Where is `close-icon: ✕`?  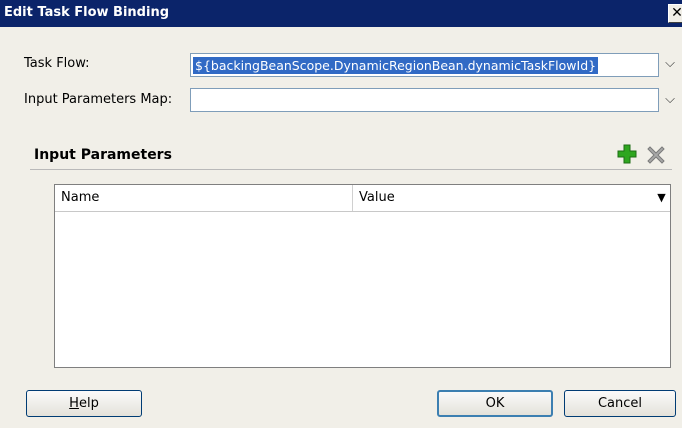
close-icon: ✕ is located at coordinates (676, 13).